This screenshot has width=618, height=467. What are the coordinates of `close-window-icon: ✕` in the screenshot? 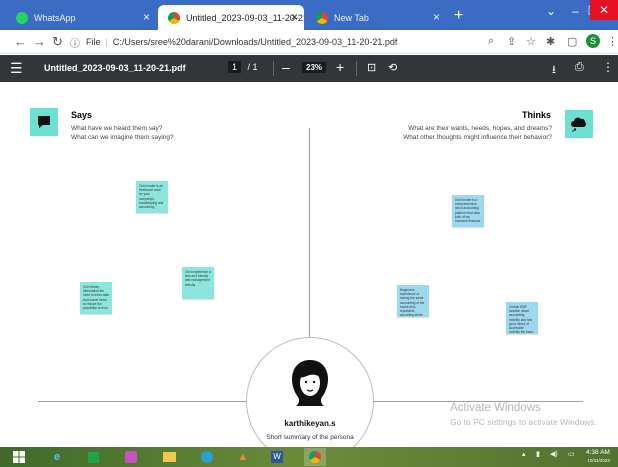 It's located at (604, 10).